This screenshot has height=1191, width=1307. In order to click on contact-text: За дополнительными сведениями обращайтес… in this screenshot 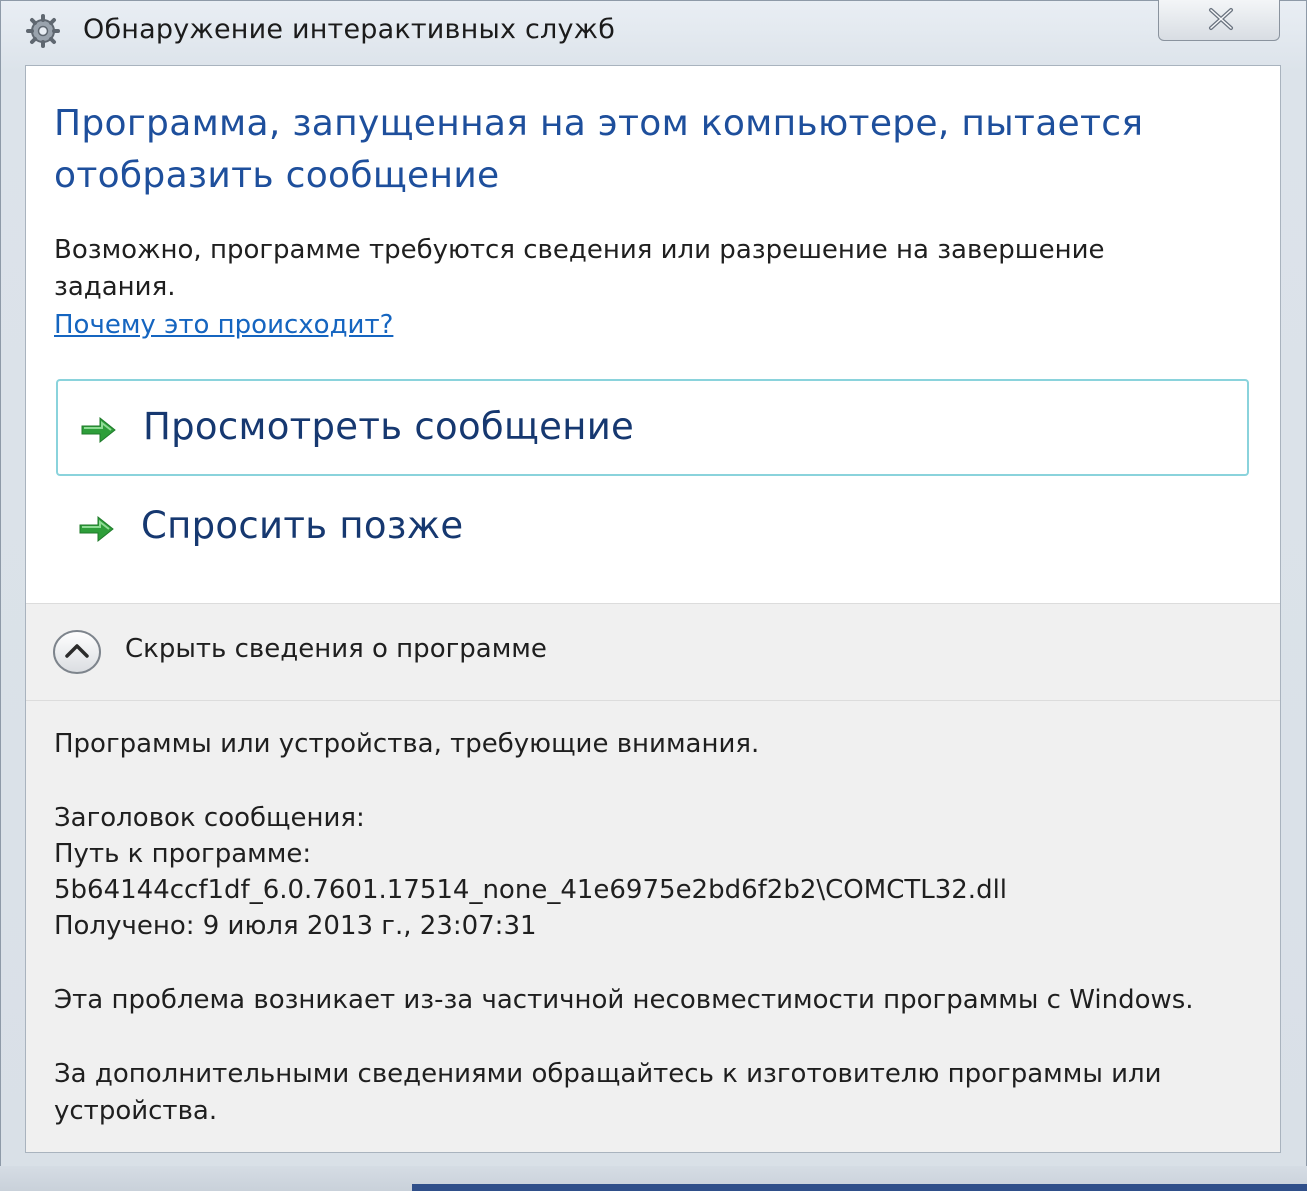, I will do `click(608, 1092)`.